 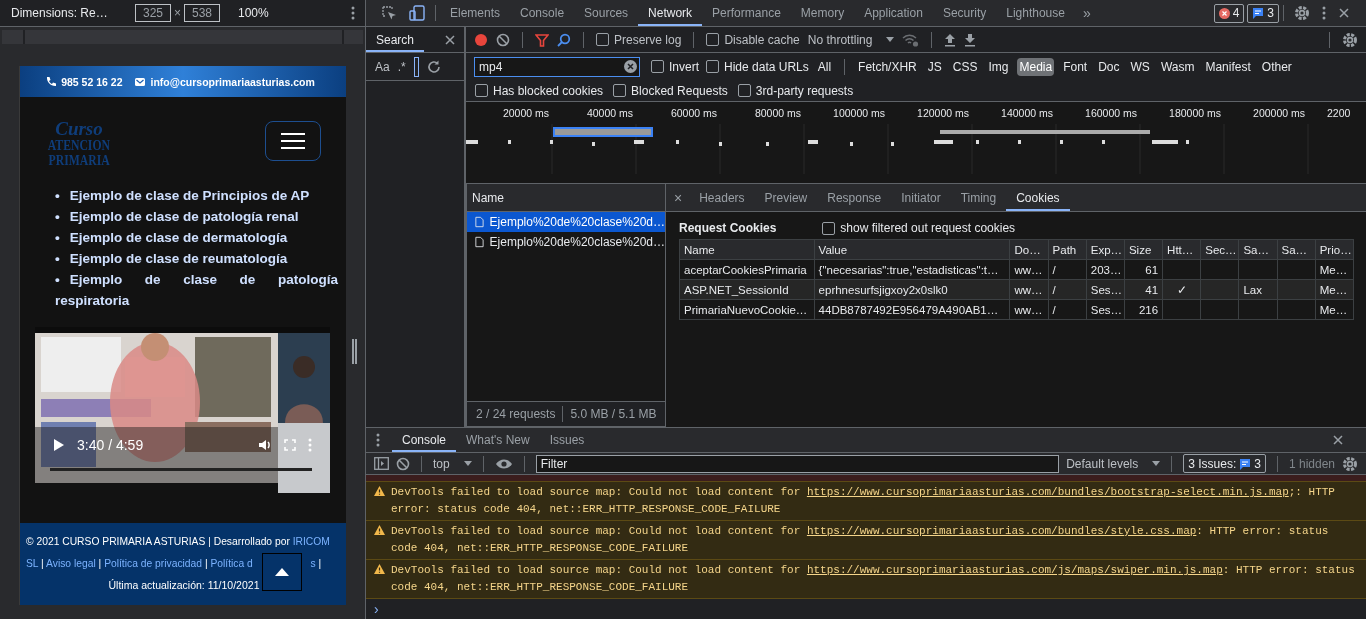 What do you see at coordinates (797, 463) in the screenshot?
I see `filter-field: Filter` at bounding box center [797, 463].